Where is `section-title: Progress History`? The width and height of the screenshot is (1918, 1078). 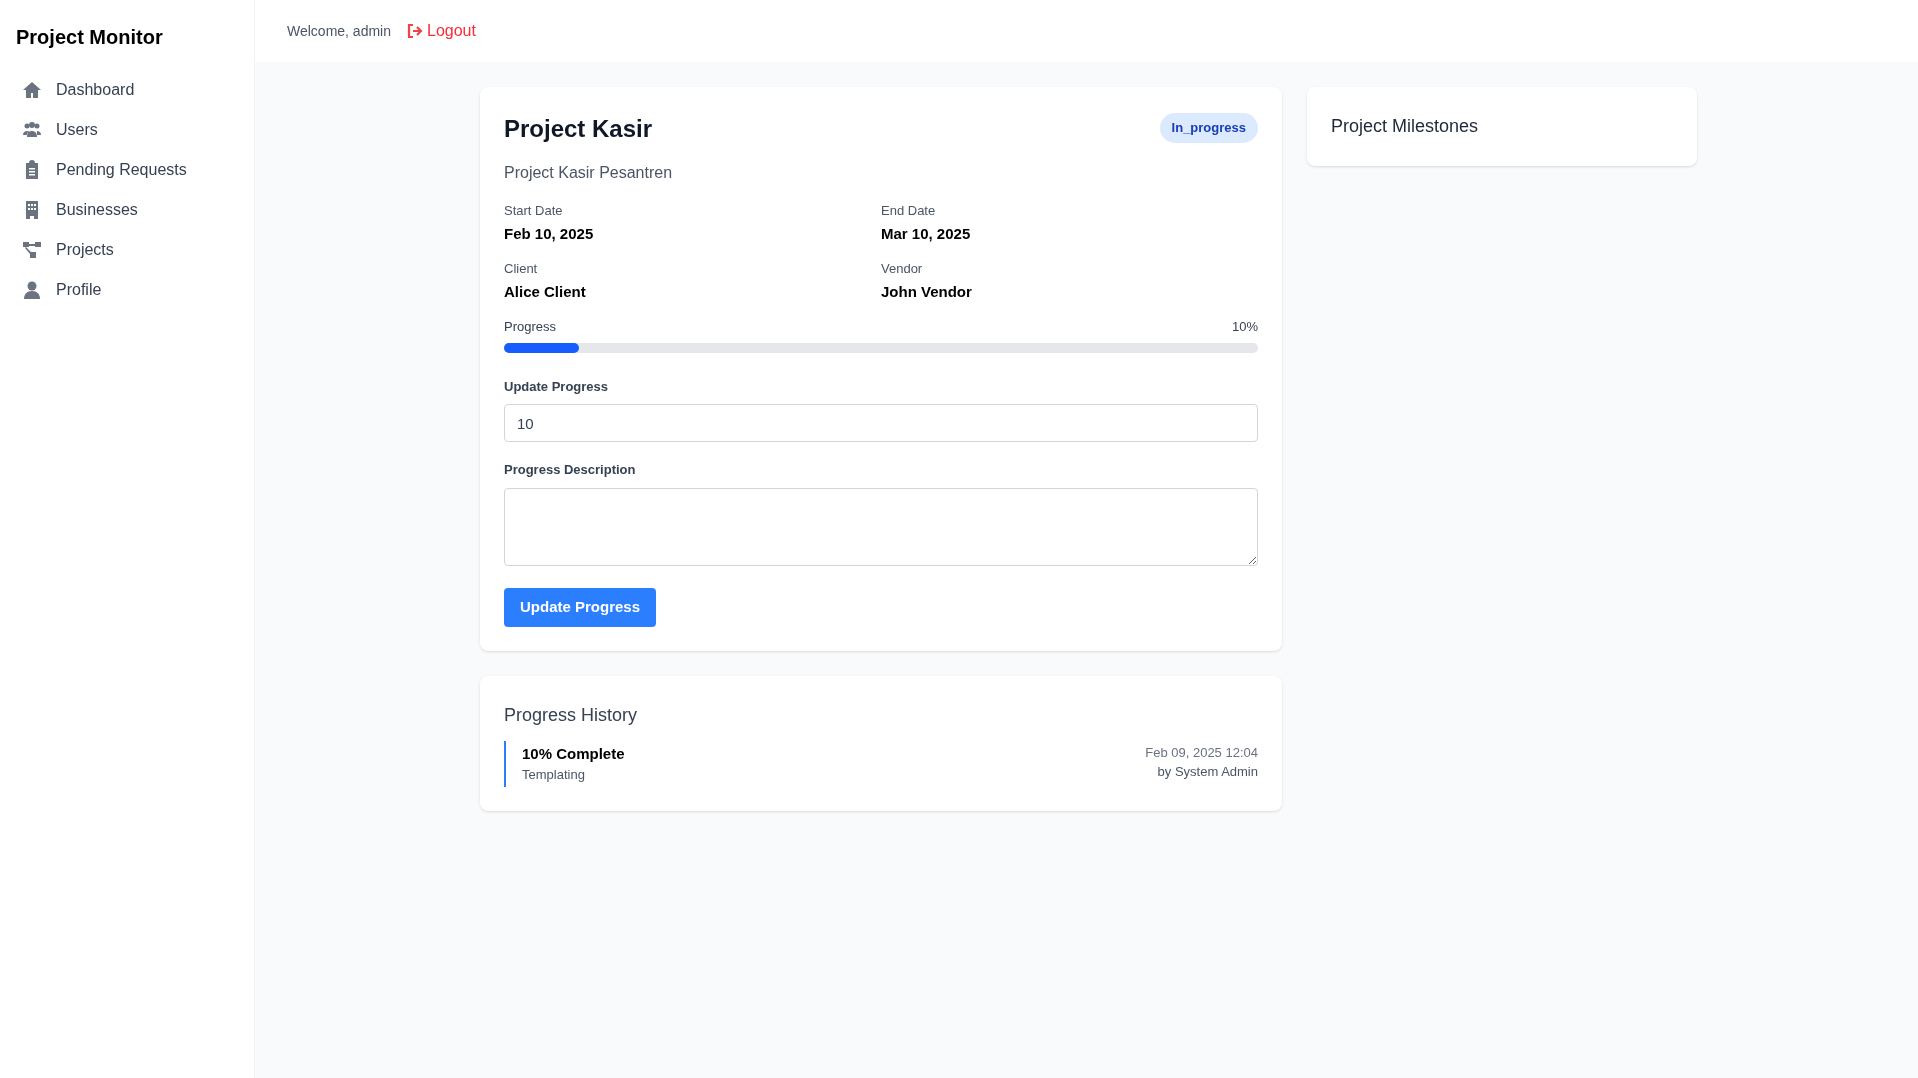
section-title: Progress History is located at coordinates (571, 715).